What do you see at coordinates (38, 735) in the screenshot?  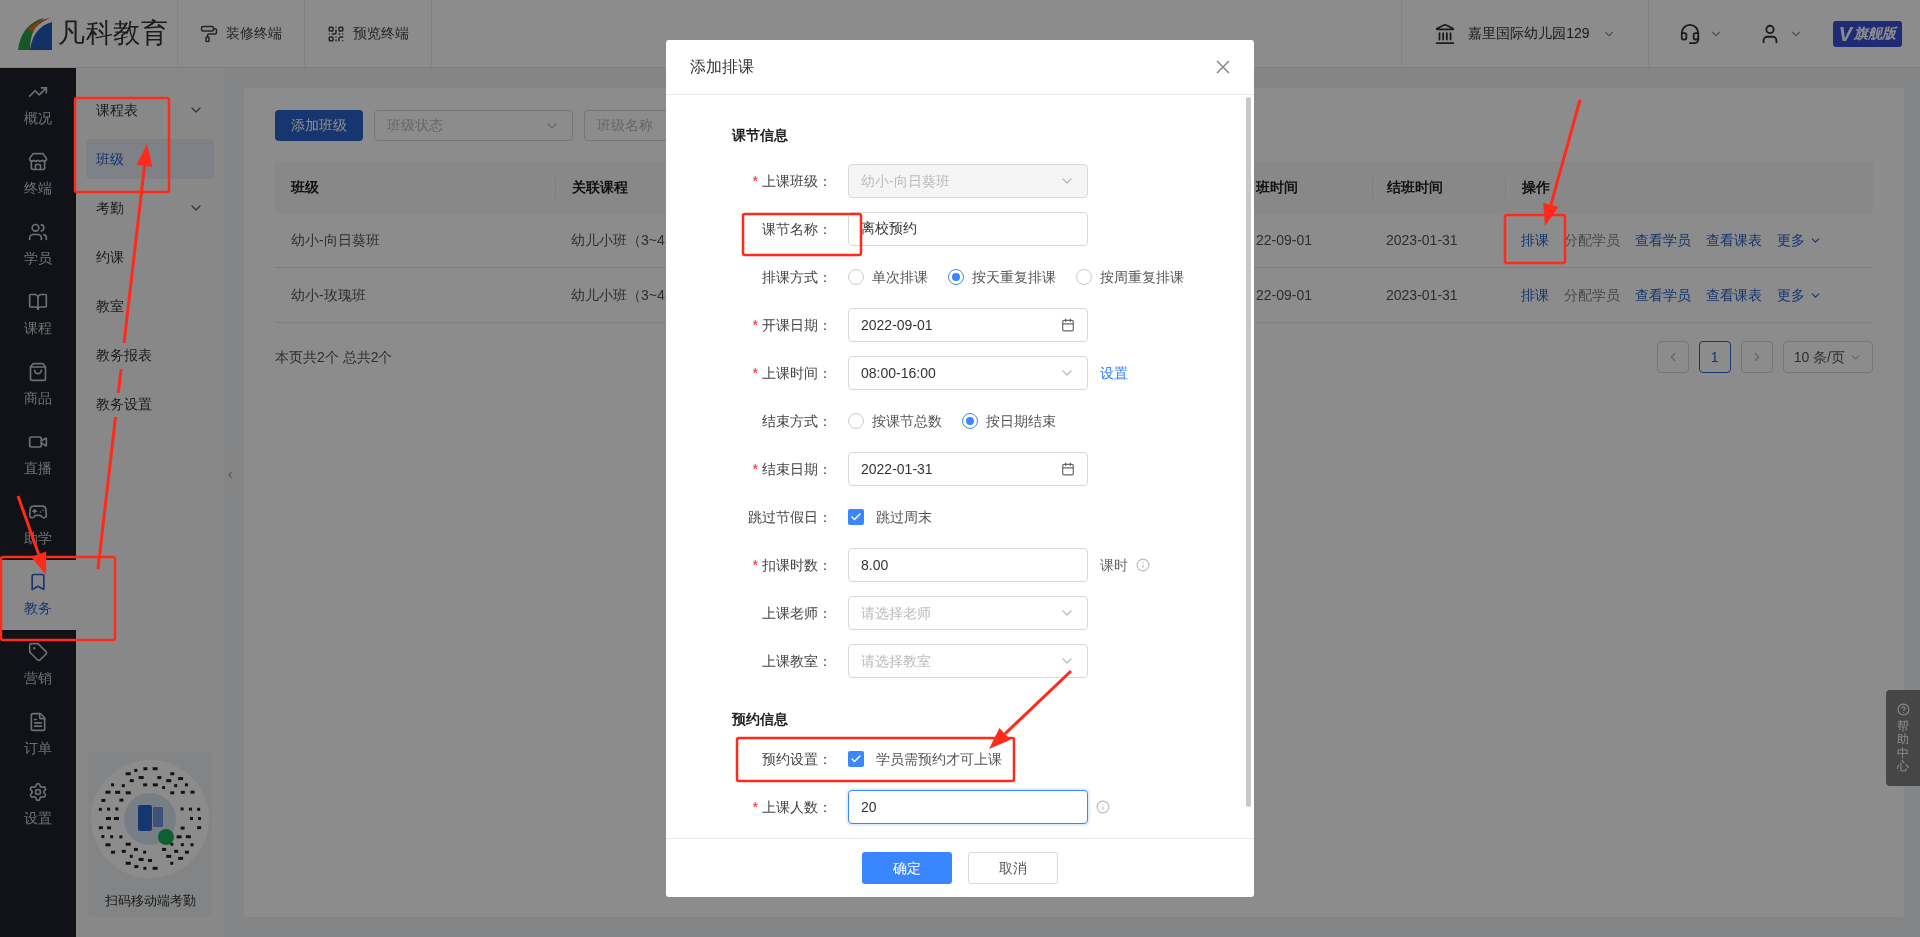 I see `sidebar-item: 订单` at bounding box center [38, 735].